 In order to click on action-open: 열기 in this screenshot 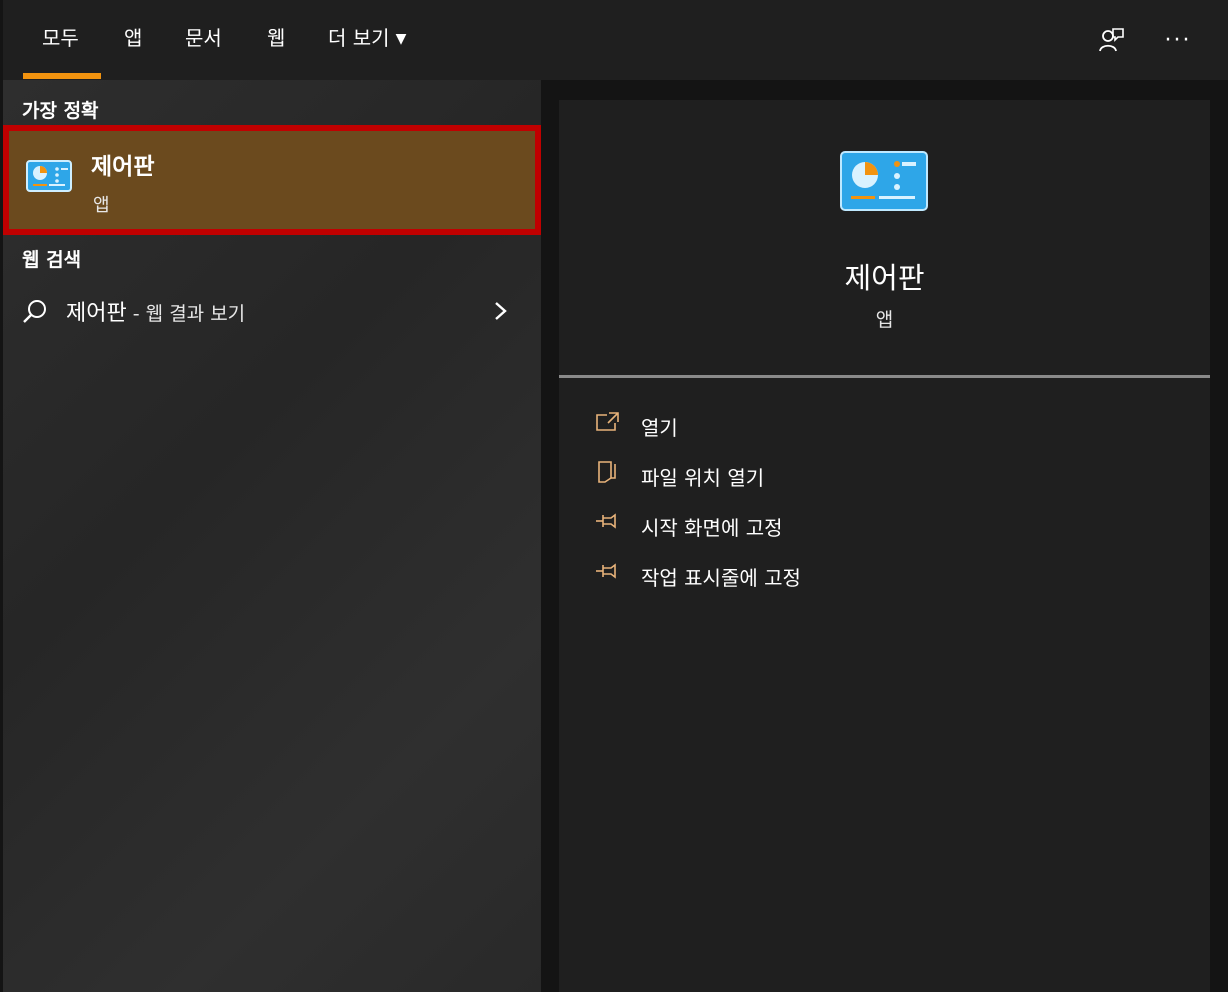, I will do `click(795, 422)`.